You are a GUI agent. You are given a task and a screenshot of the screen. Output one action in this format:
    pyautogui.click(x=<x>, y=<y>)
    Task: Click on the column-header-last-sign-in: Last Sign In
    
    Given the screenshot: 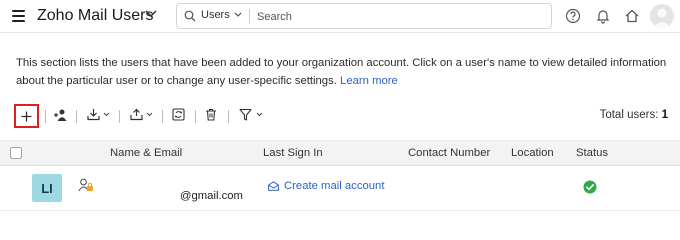 What is the action you would take?
    pyautogui.click(x=293, y=153)
    